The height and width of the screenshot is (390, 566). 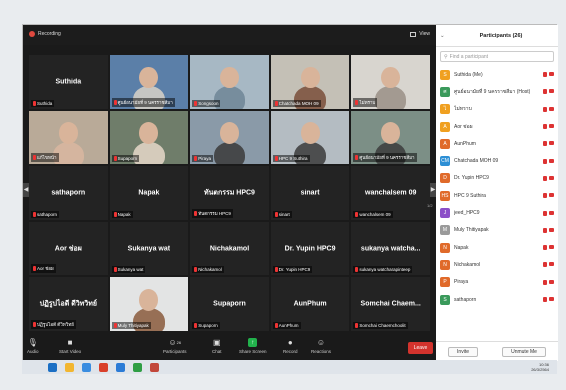 What do you see at coordinates (497, 212) in the screenshot?
I see `participant-row: Jjeed_HPC9` at bounding box center [497, 212].